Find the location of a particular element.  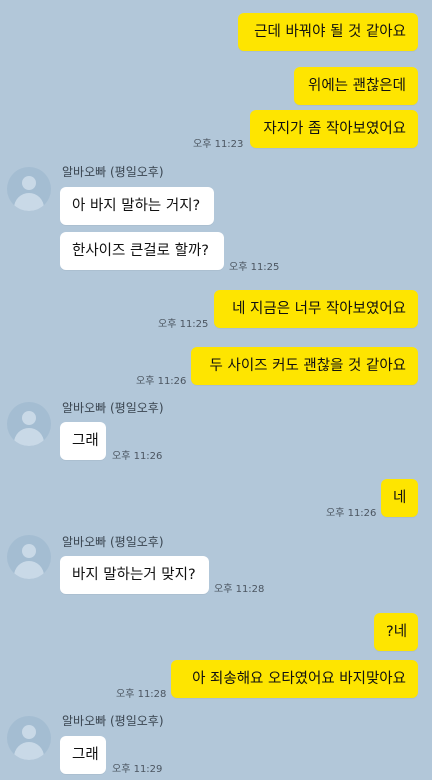

my-message-bubble: 네 is located at coordinates (399, 498).